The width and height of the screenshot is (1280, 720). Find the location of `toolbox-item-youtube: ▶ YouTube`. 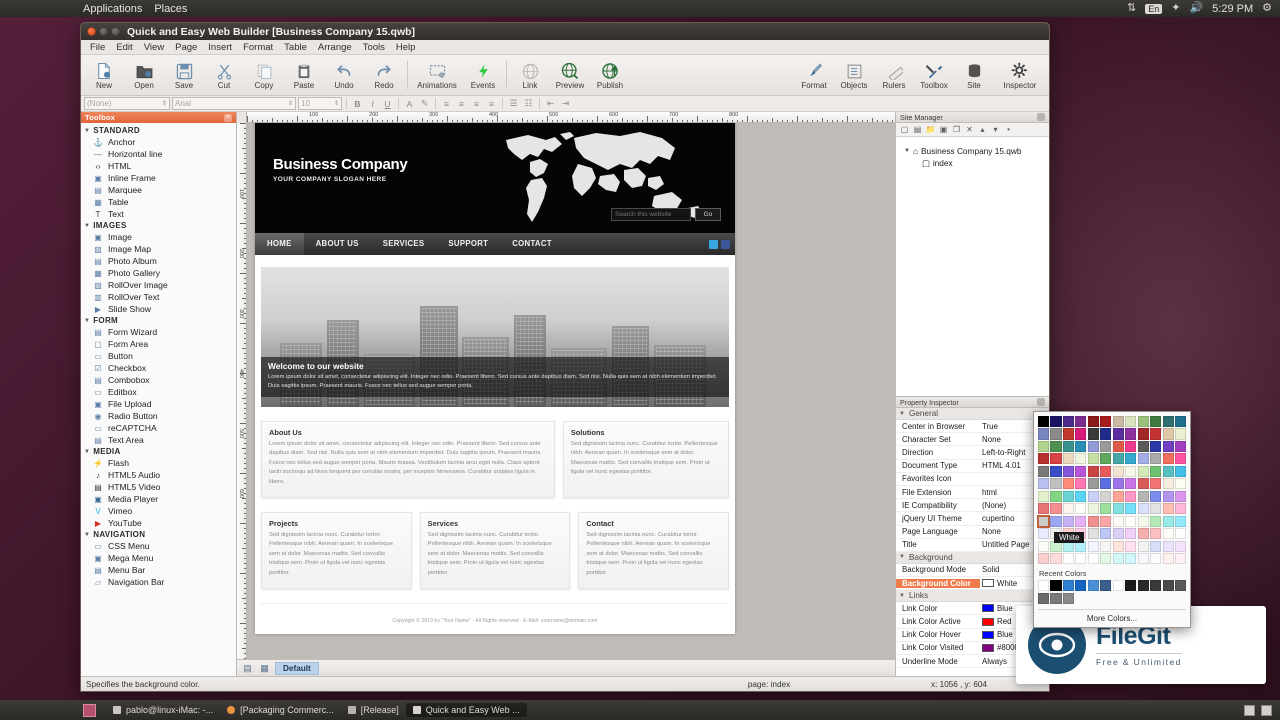

toolbox-item-youtube: ▶ YouTube is located at coordinates (158, 523).